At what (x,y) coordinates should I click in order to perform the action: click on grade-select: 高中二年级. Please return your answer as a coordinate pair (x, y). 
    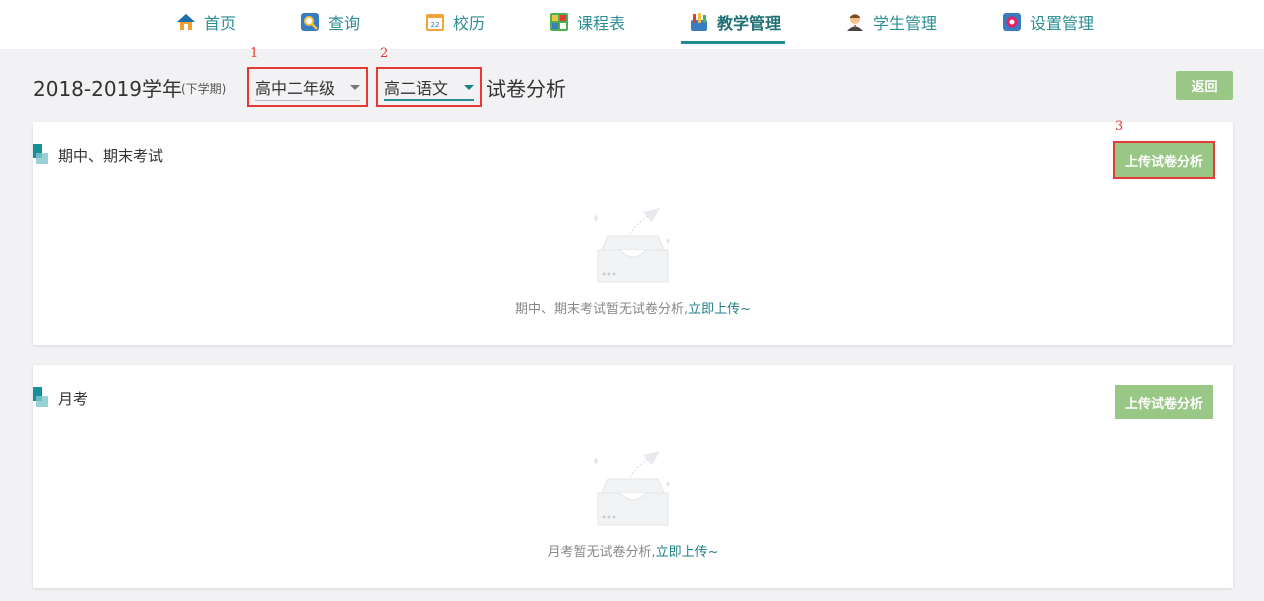
    Looking at the image, I should click on (307, 87).